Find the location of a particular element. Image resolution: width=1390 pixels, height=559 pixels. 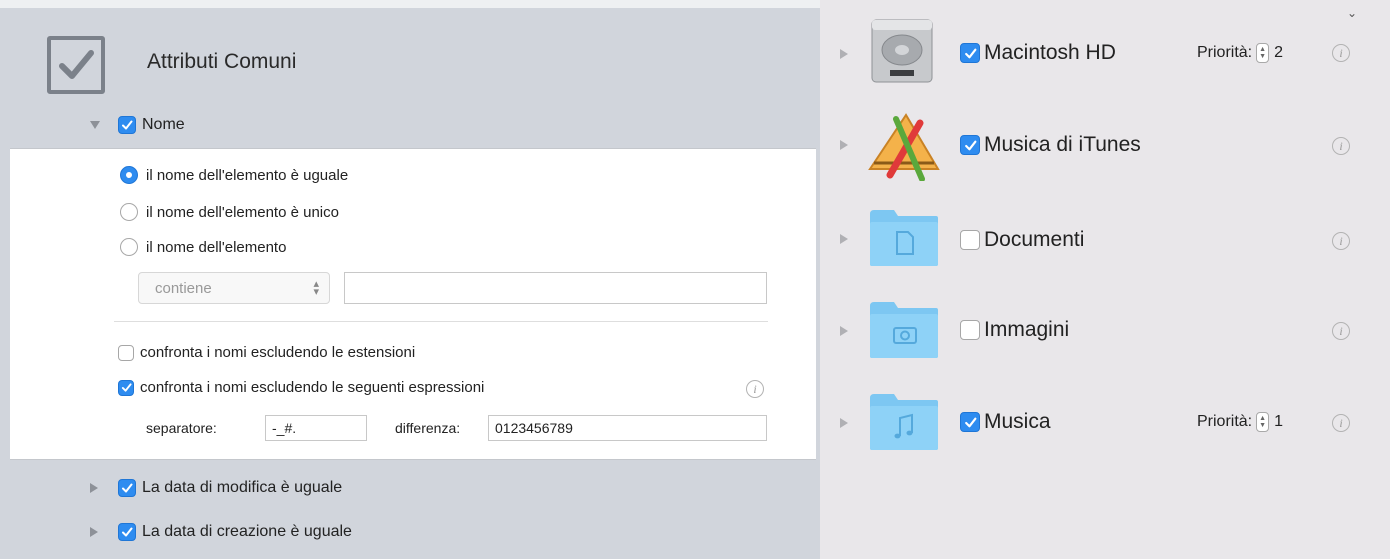

attributes-header: Attributi Comuni Nome is located at coordinates (410, 78).